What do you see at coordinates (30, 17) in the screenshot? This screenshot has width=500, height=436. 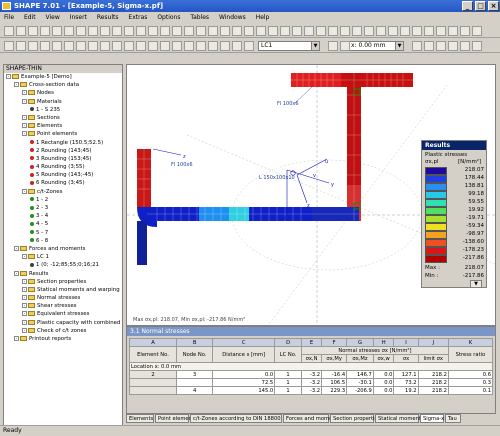 I see `menu-edit: Edit` at bounding box center [30, 17].